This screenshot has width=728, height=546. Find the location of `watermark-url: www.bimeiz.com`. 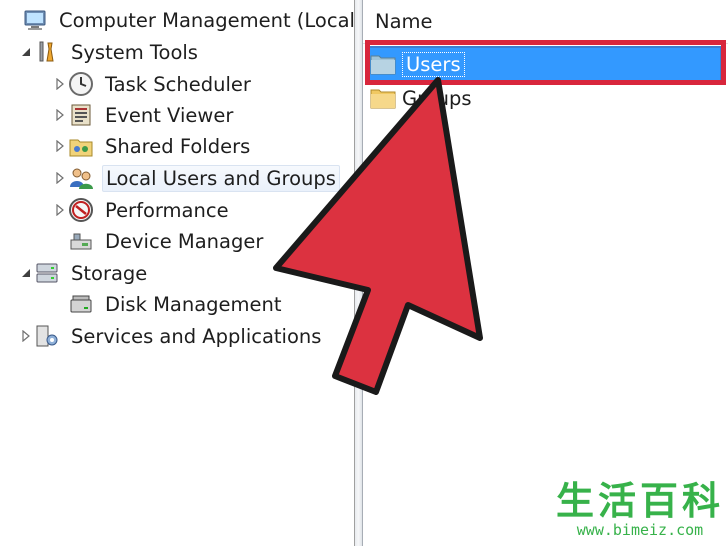

watermark-url: www.bimeiz.com is located at coordinates (640, 530).